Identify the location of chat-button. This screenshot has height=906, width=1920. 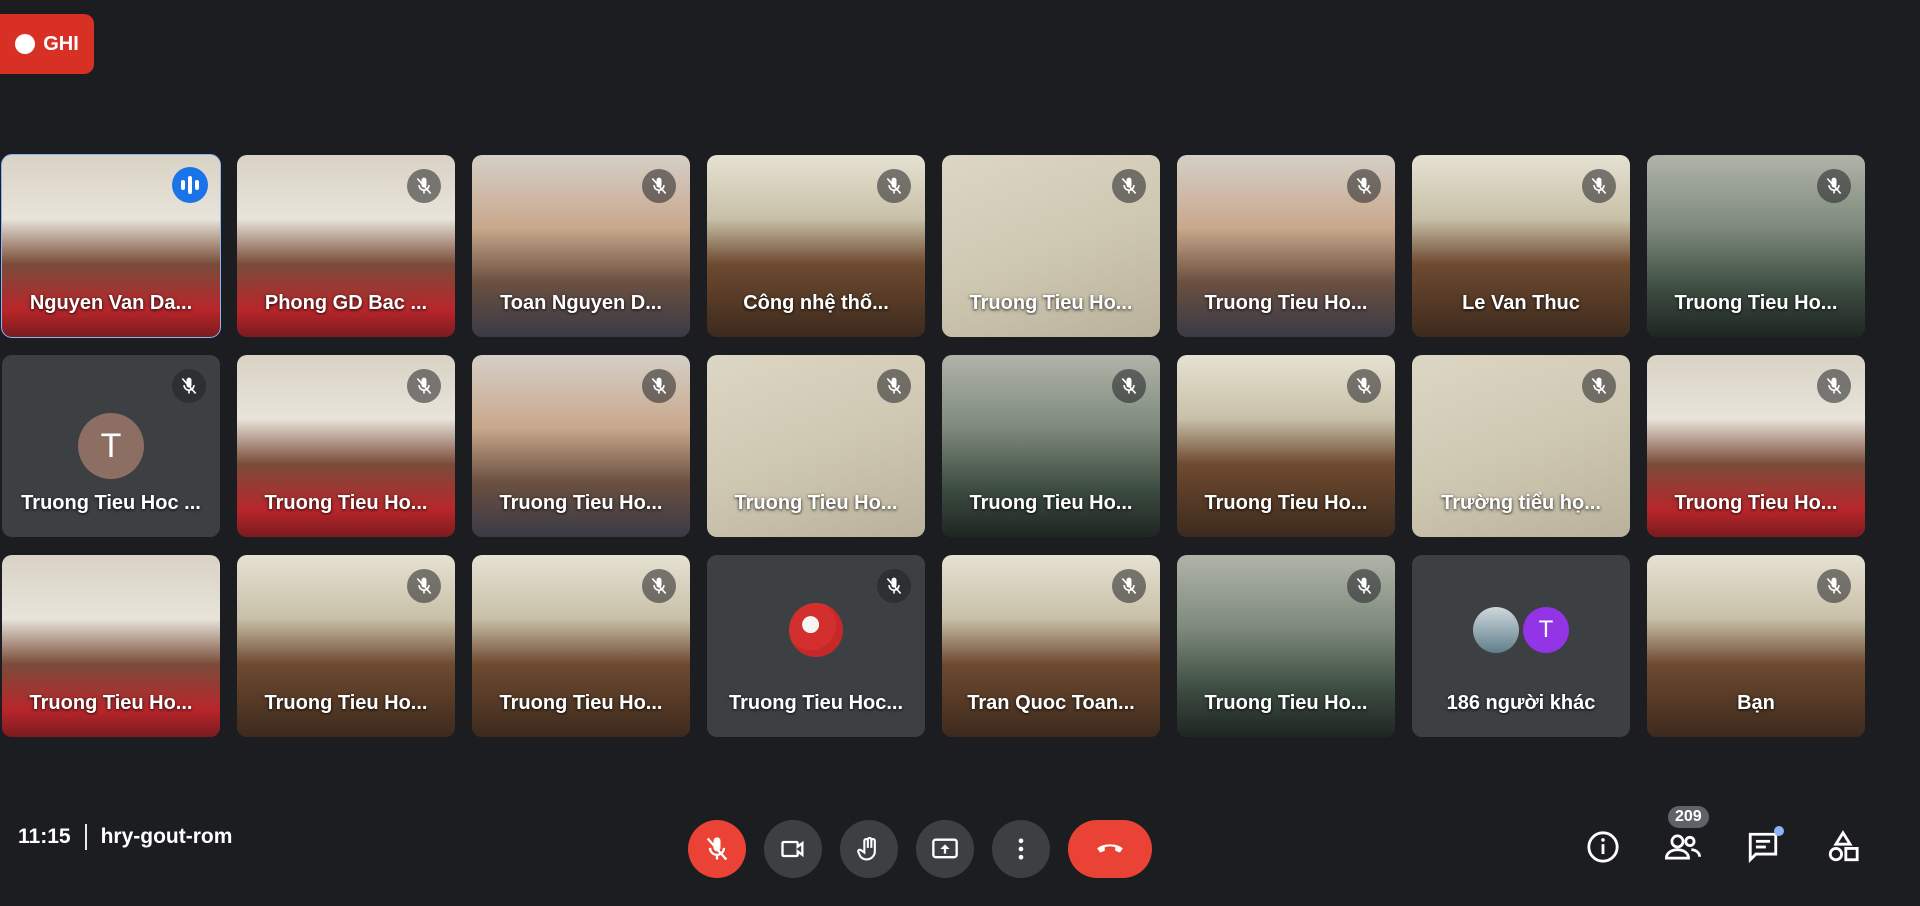
(1764, 846).